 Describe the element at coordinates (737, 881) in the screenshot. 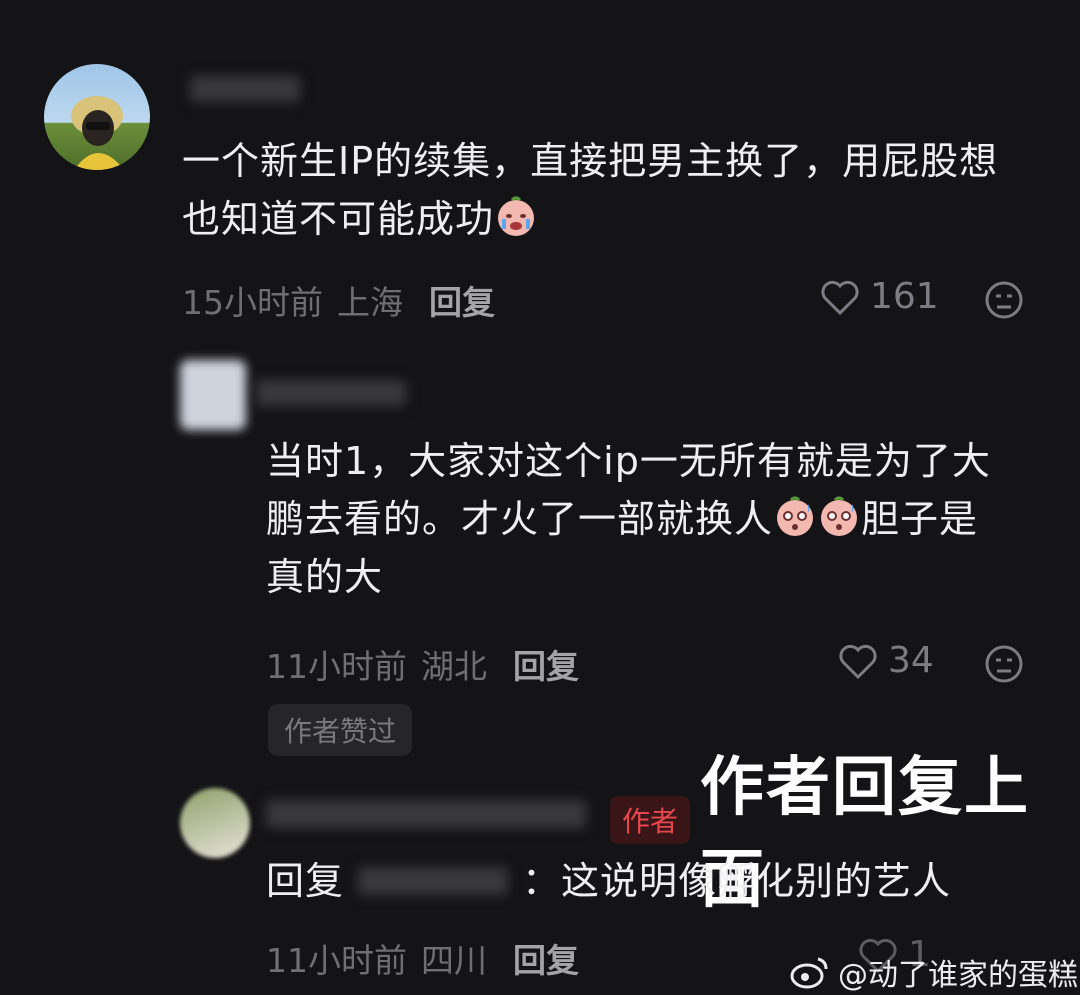

I see `reply-text: ：这说明像孵化别的艺人` at that location.